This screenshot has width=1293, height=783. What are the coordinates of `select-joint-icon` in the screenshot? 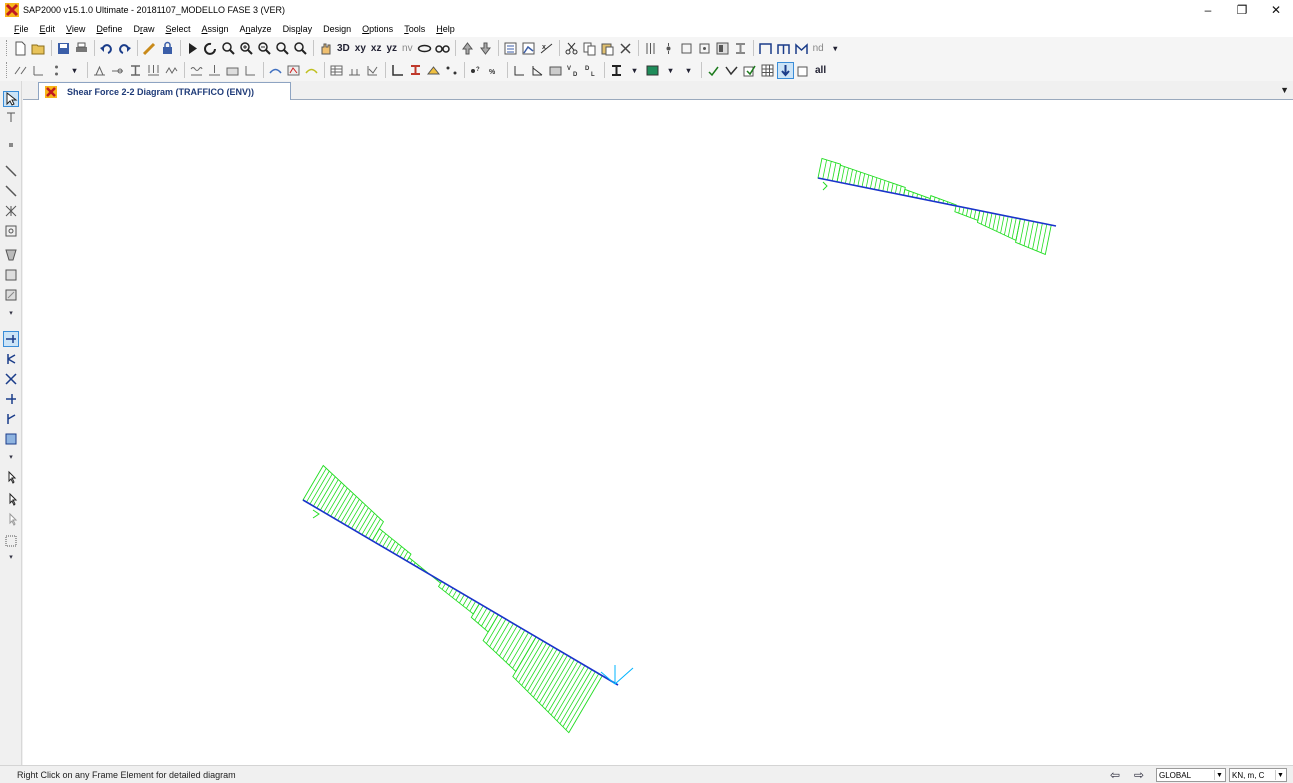 It's located at (11, 419).